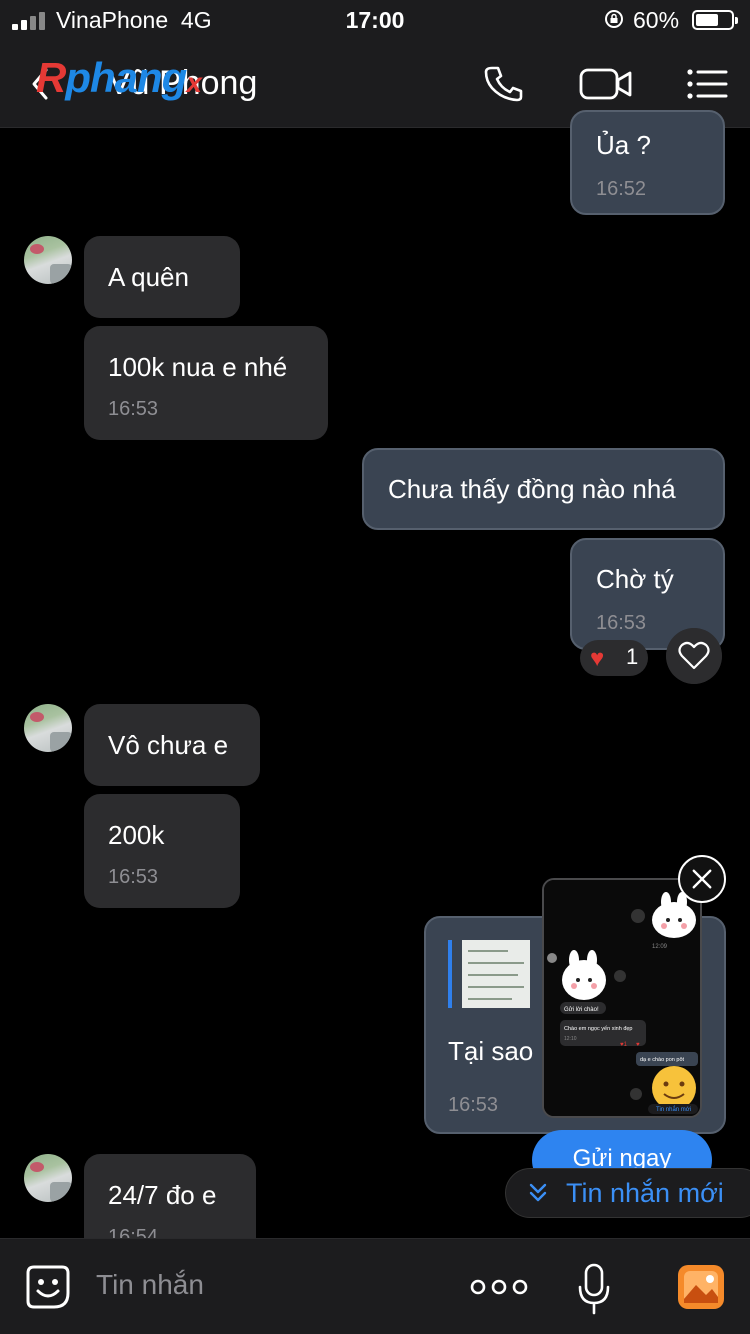  Describe the element at coordinates (148, 277) in the screenshot. I see `message-text: A quên` at that location.